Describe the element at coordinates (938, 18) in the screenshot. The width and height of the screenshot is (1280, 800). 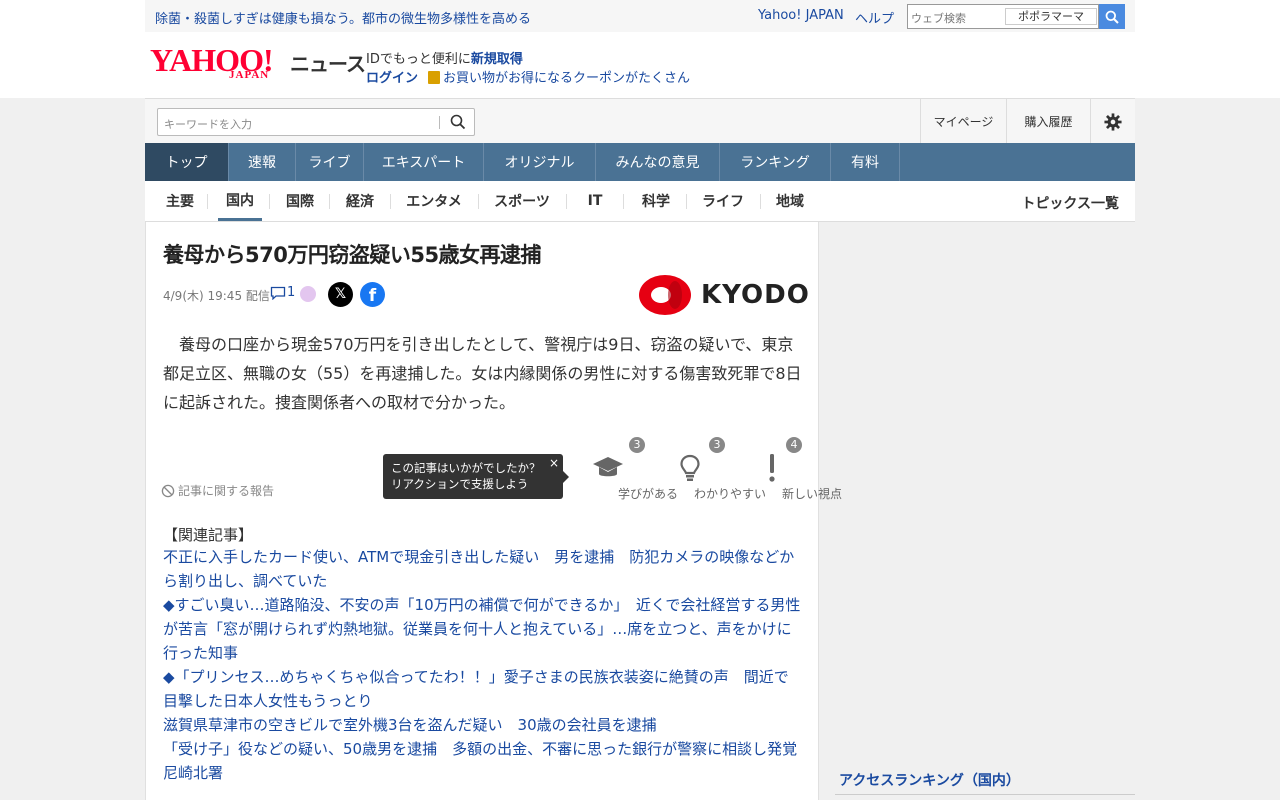
I see `web-search-placeholder: ウェブ検索` at that location.